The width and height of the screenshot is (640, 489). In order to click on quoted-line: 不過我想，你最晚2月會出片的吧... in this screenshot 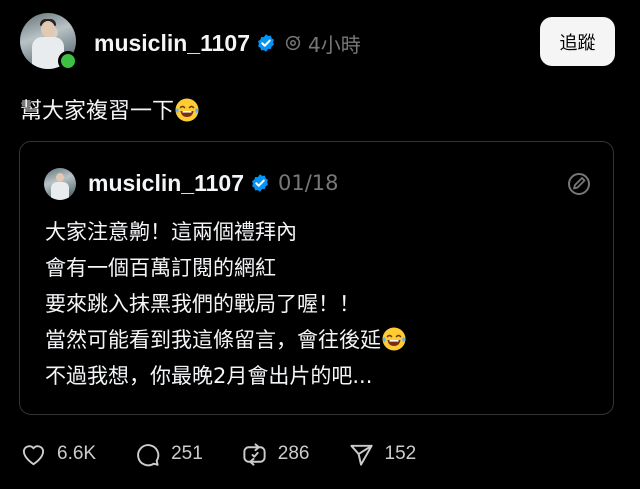, I will do `click(209, 376)`.